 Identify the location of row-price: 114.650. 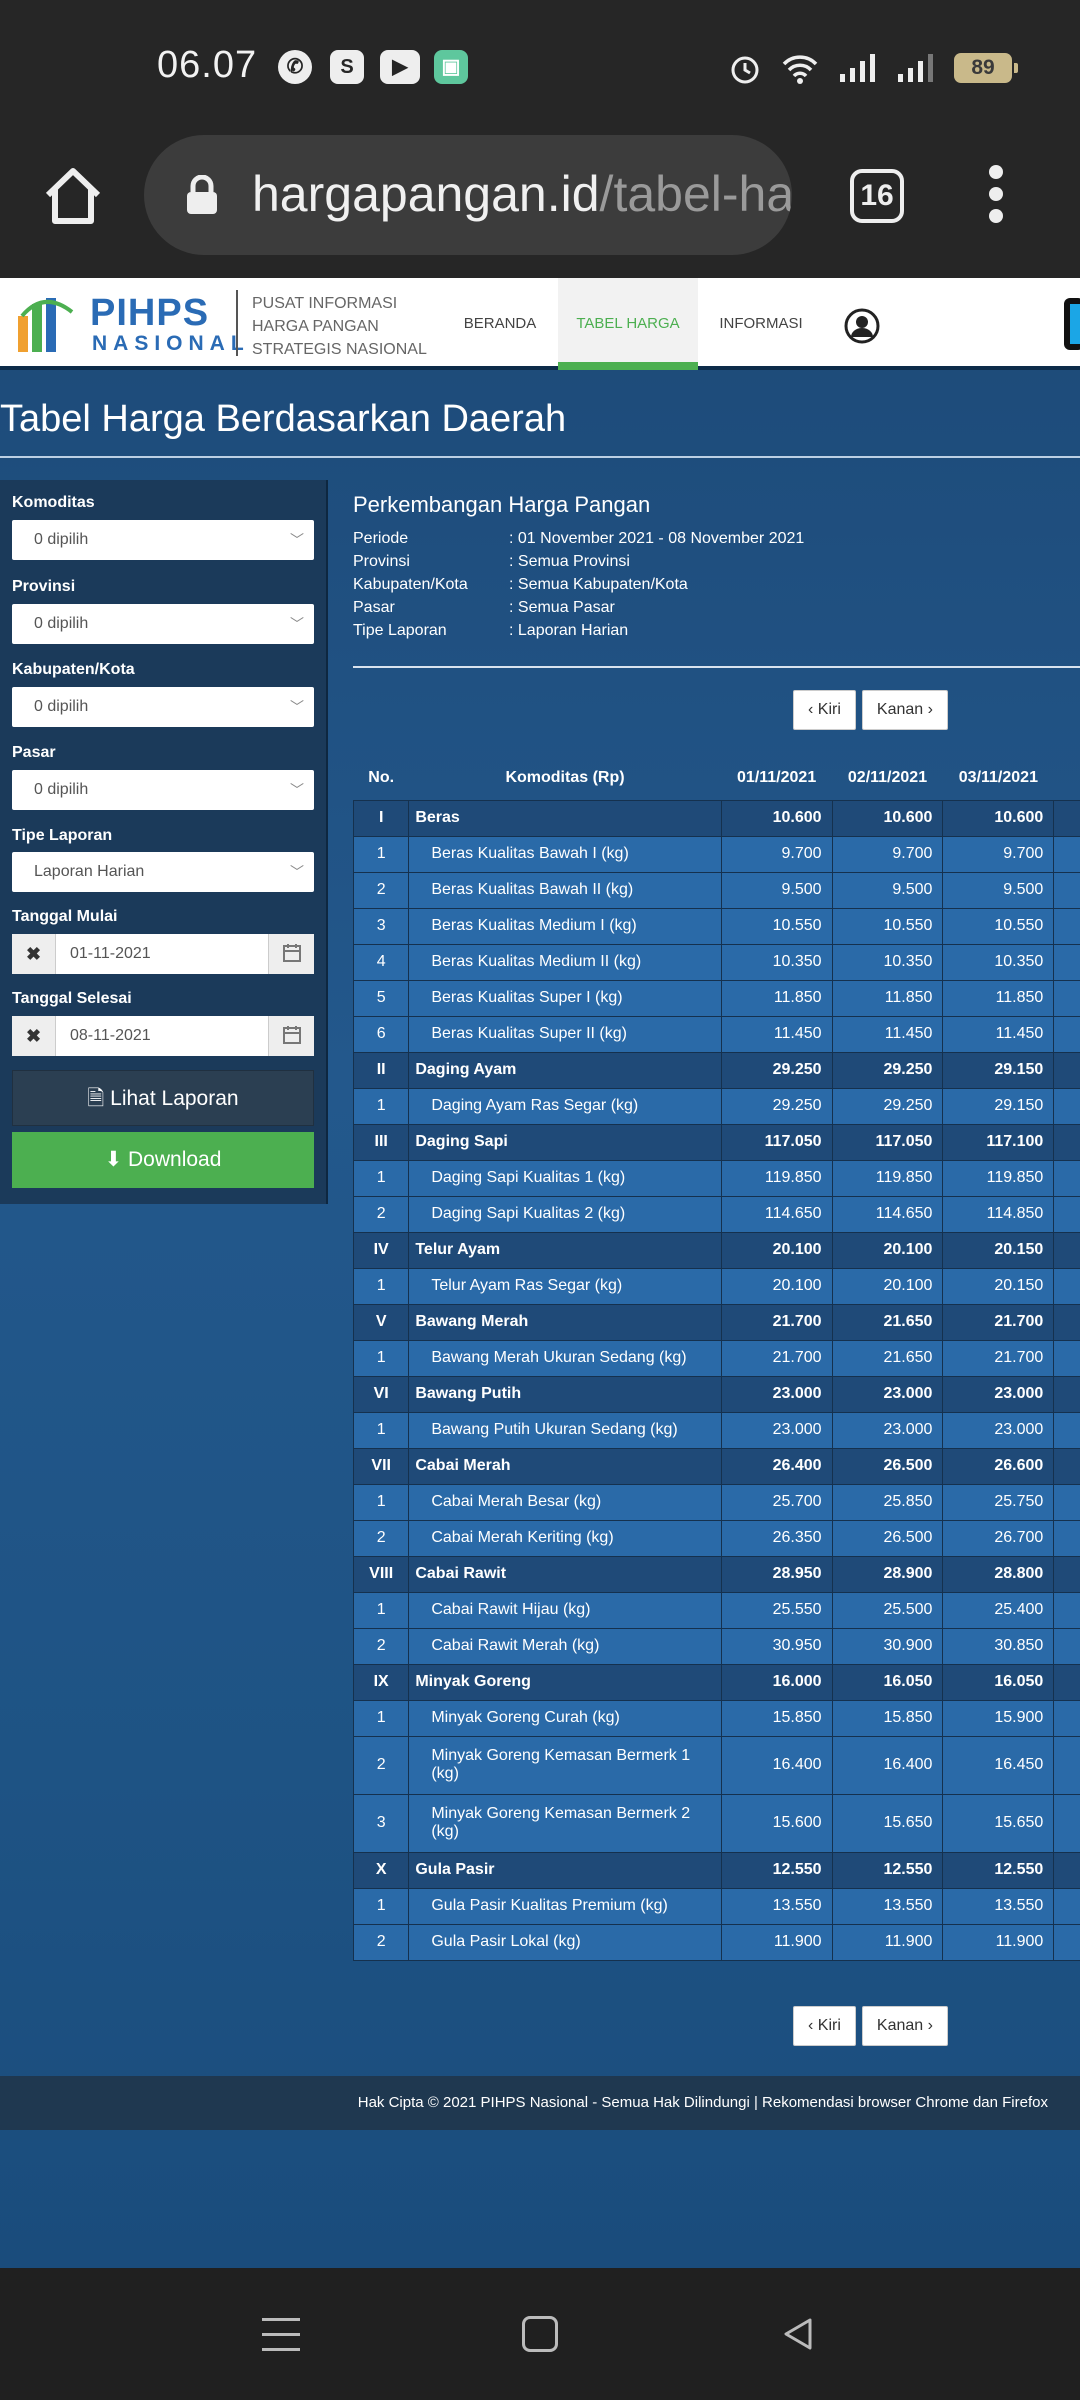
(887, 1214).